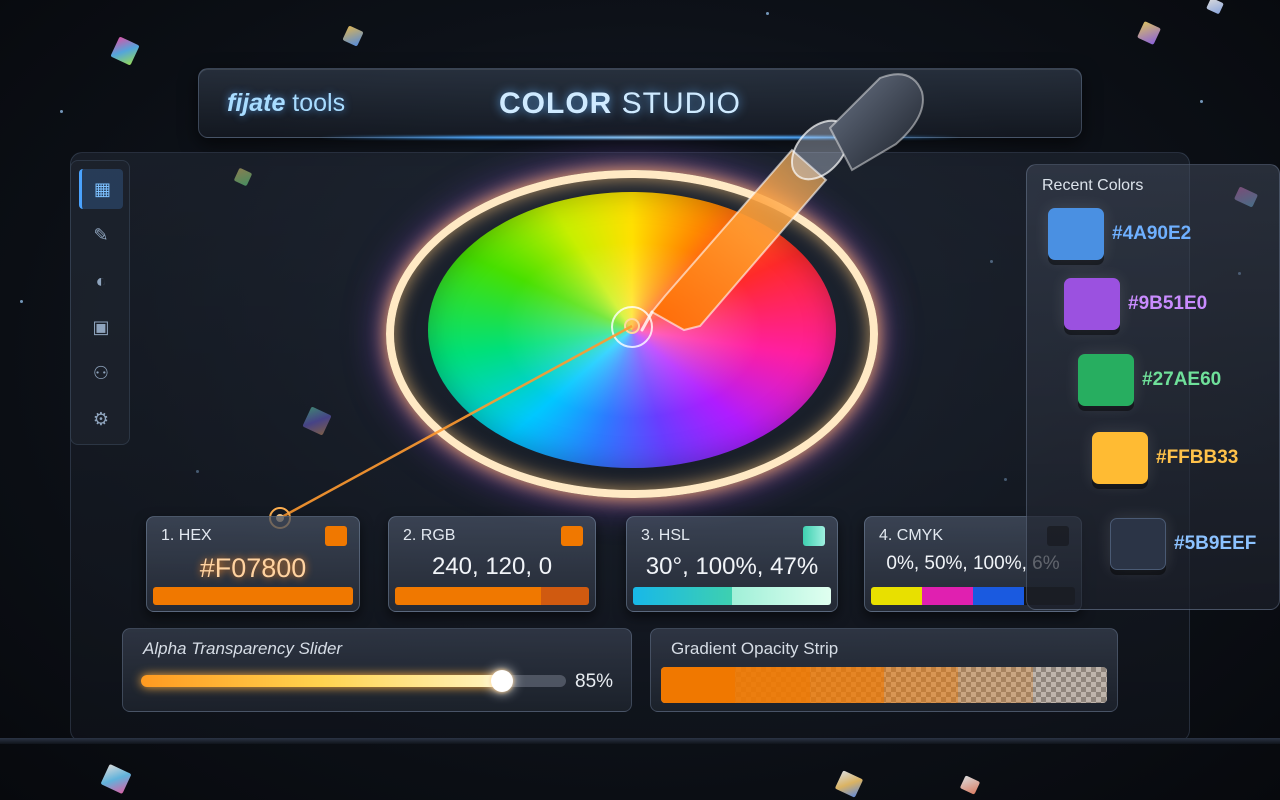 This screenshot has height=800, width=1280. Describe the element at coordinates (186, 535) in the screenshot. I see `hex-label: 1. HEX` at that location.